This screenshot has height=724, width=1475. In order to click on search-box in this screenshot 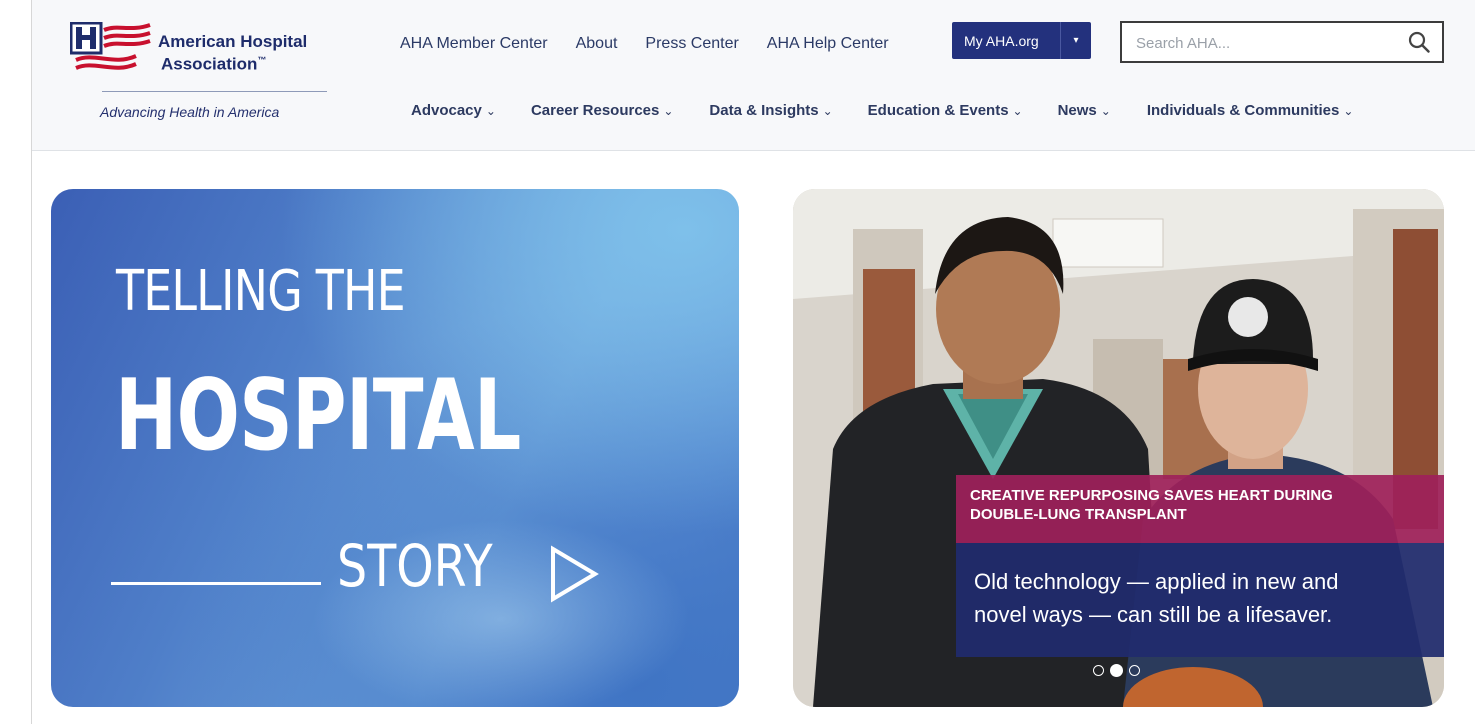, I will do `click(1282, 42)`.